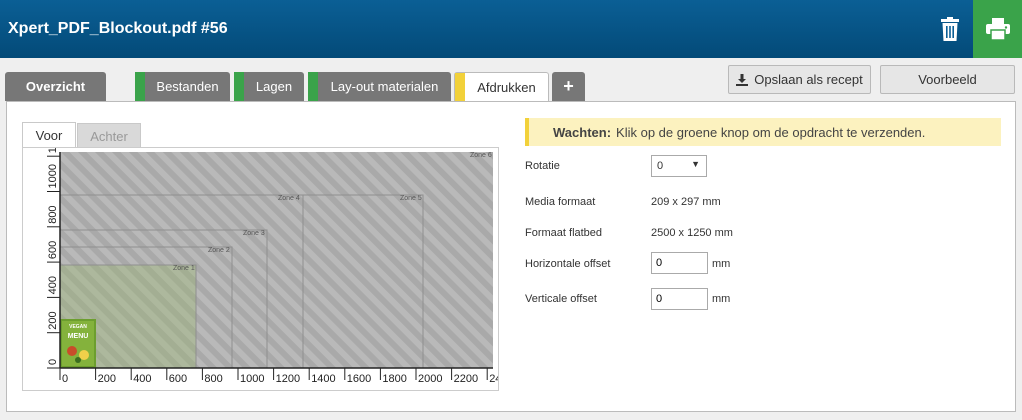  Describe the element at coordinates (568, 264) in the screenshot. I see `horizontal-offset-label: Horizontale offset` at that location.